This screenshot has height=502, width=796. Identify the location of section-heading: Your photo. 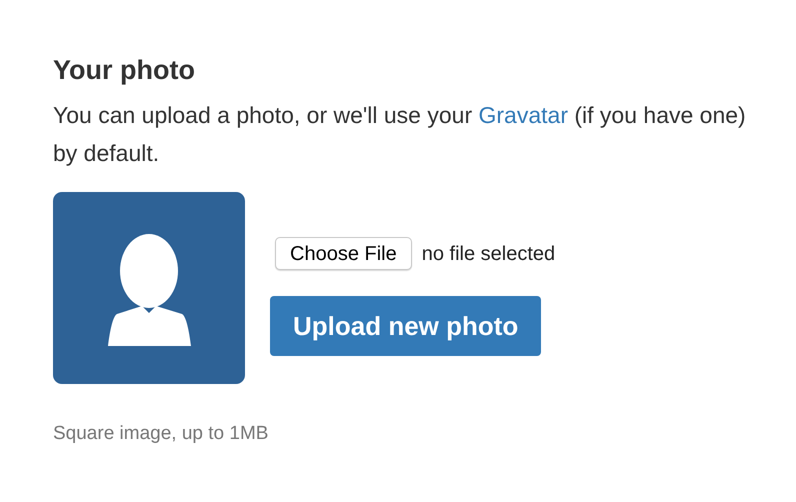
(124, 70).